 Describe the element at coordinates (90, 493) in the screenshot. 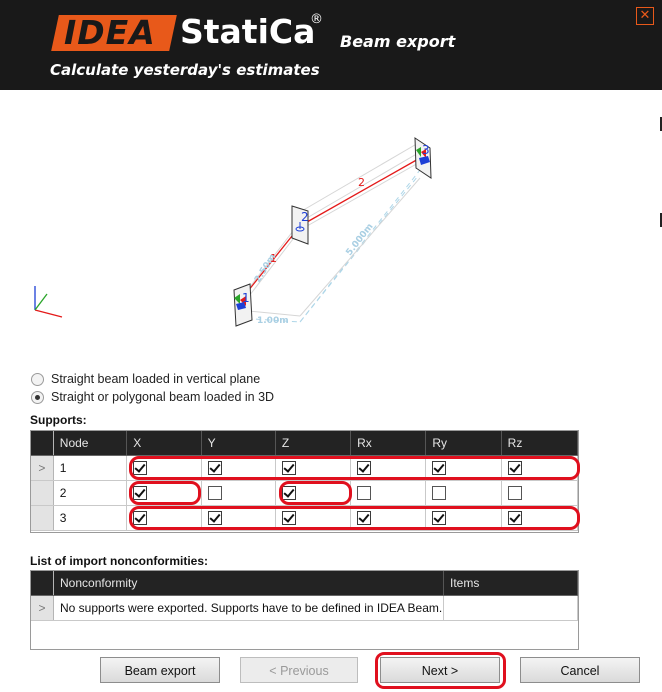

I see `node-cell: 2` at that location.